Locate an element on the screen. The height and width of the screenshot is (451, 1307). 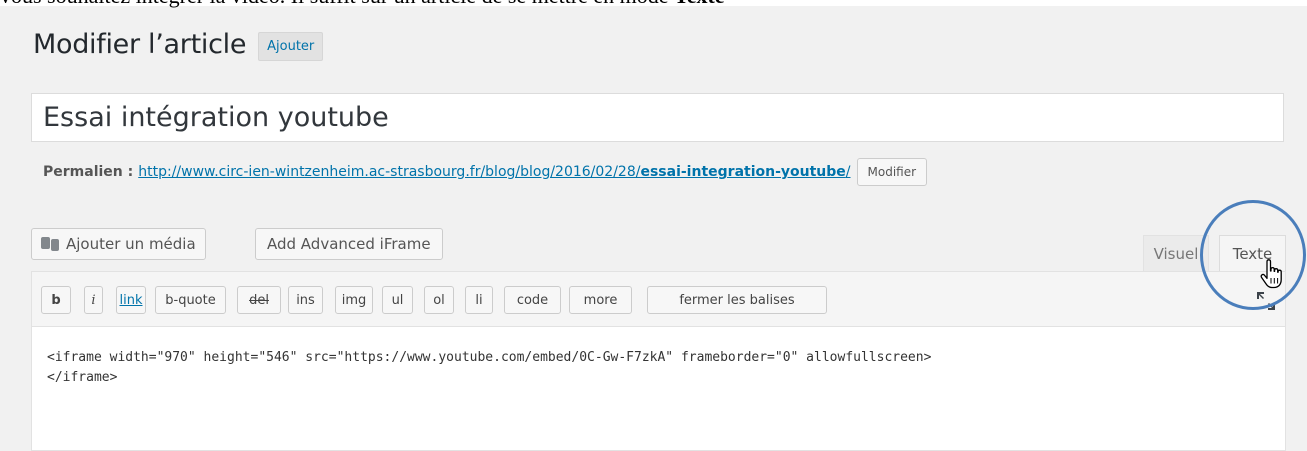
permalink-label: Permalien : is located at coordinates (88, 172).